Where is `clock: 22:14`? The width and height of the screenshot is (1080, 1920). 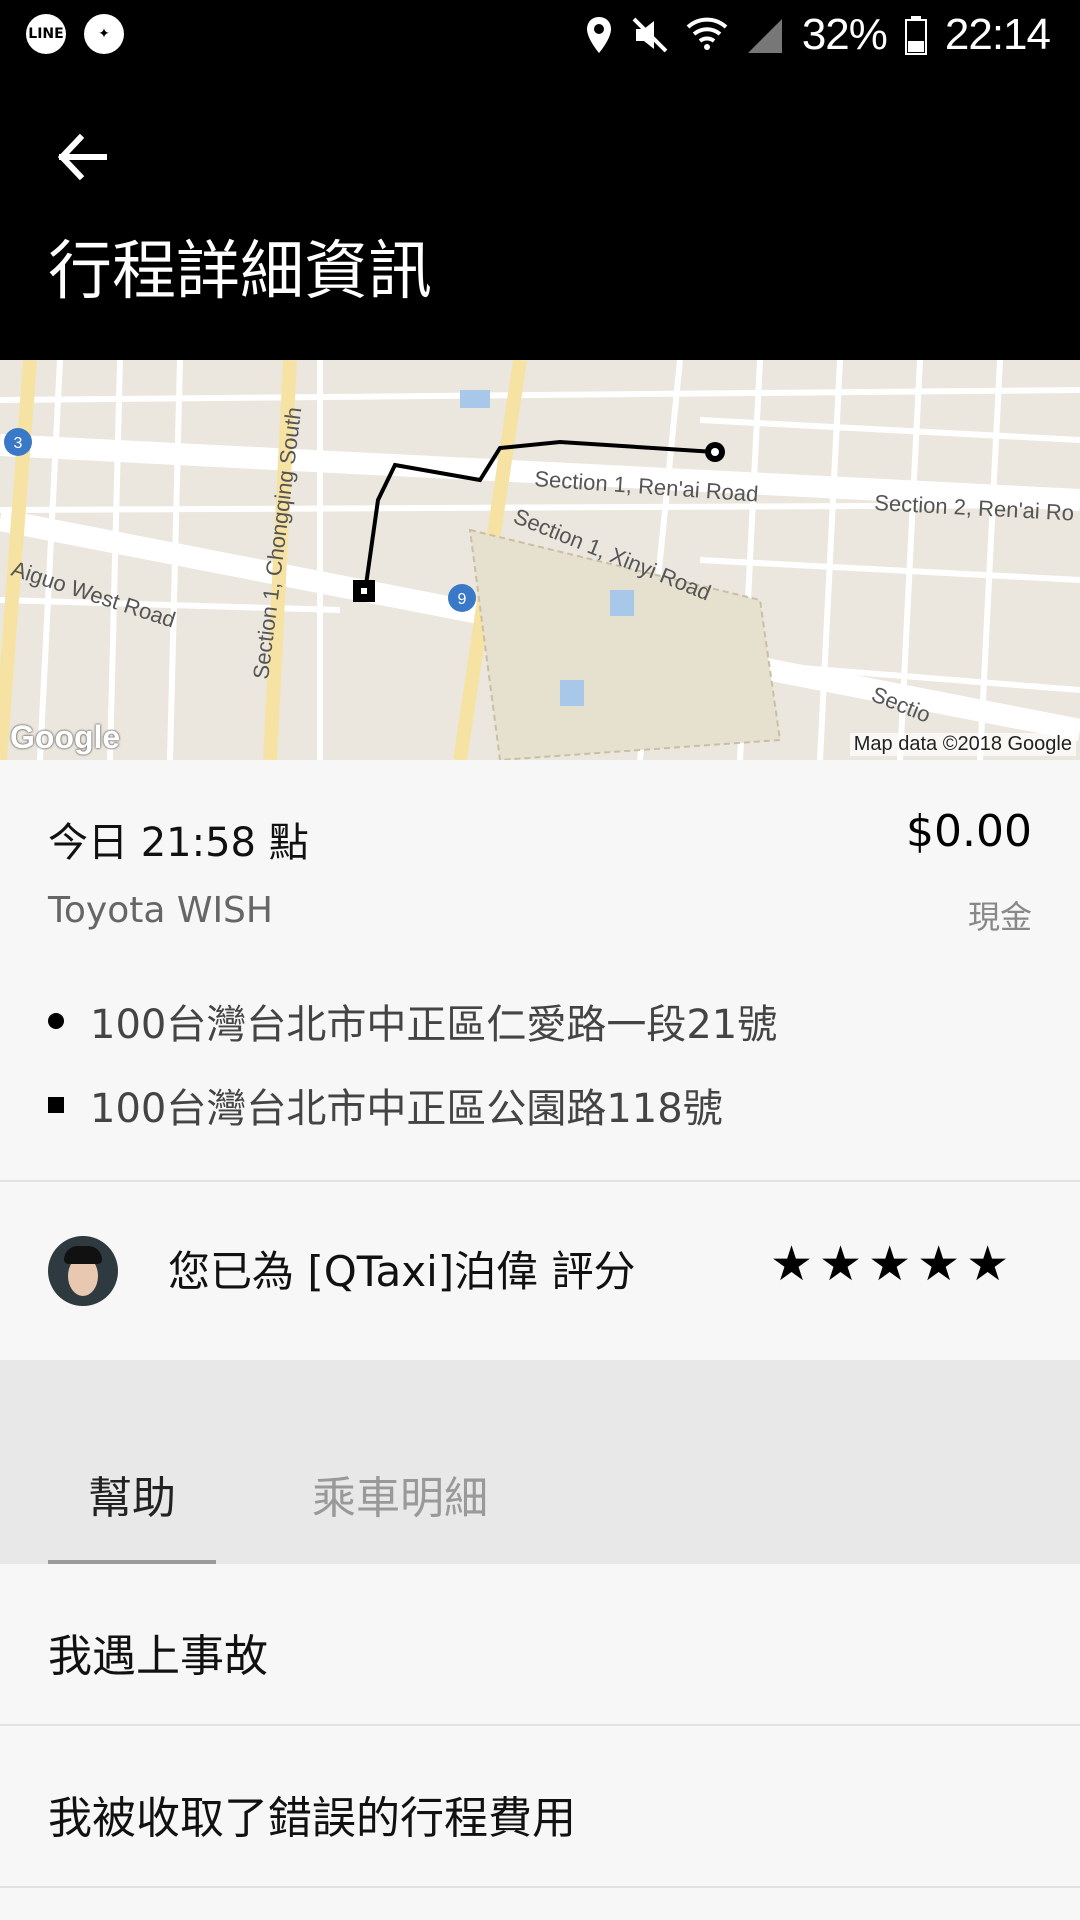 clock: 22:14 is located at coordinates (997, 34).